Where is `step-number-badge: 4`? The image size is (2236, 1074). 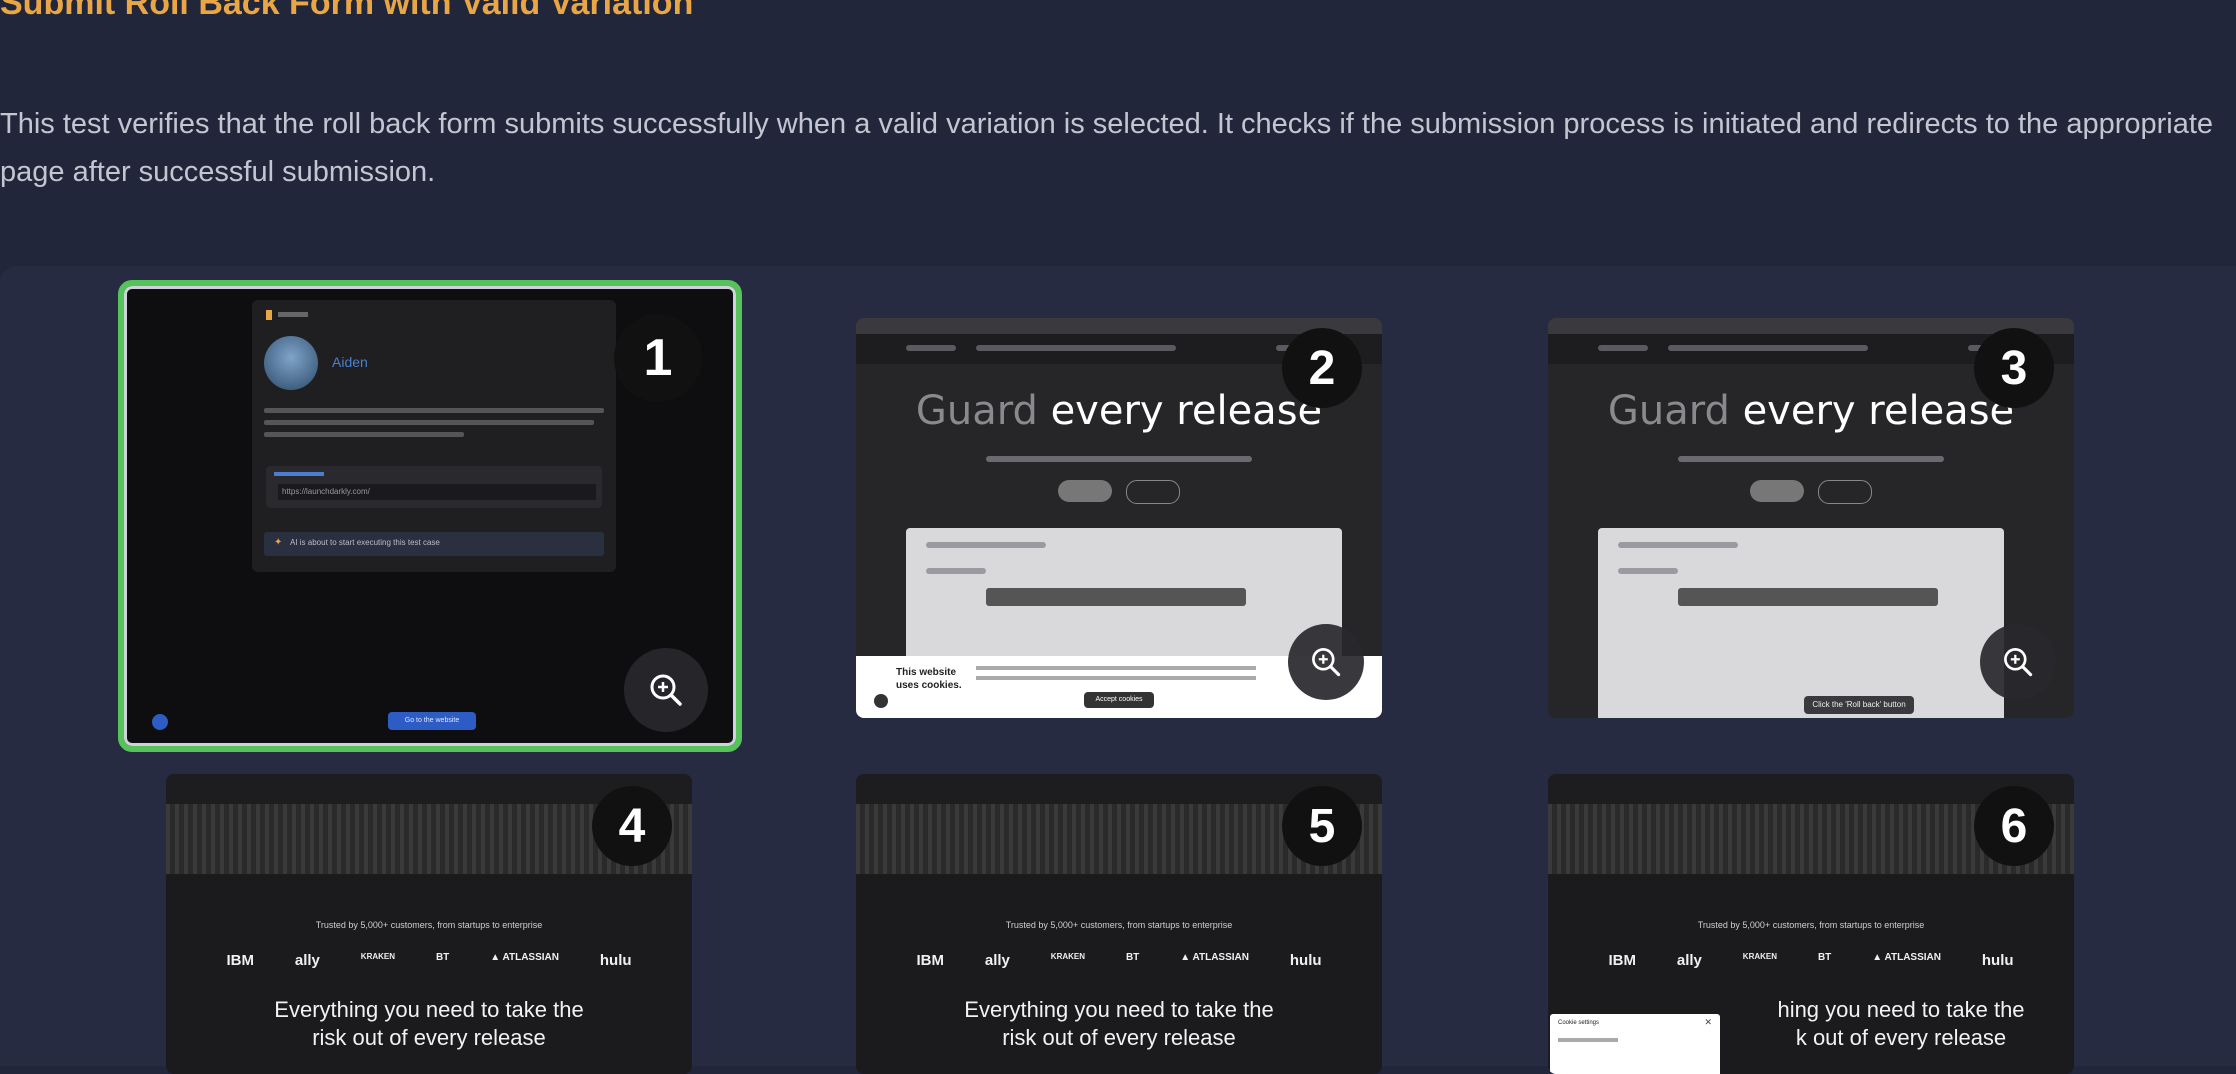 step-number-badge: 4 is located at coordinates (632, 826).